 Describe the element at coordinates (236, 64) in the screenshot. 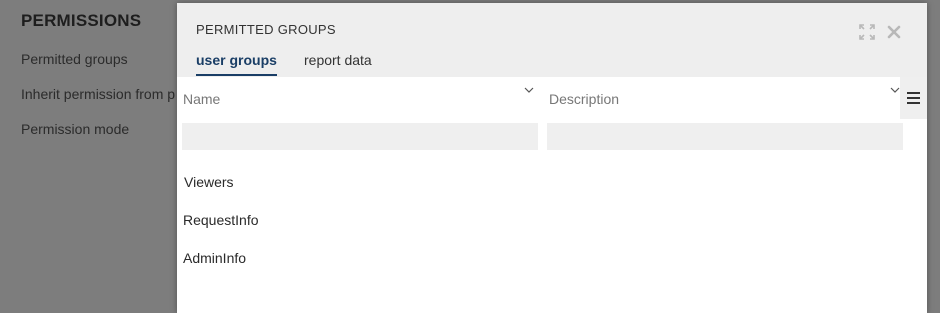

I see `tab-user-groups: user groups` at that location.